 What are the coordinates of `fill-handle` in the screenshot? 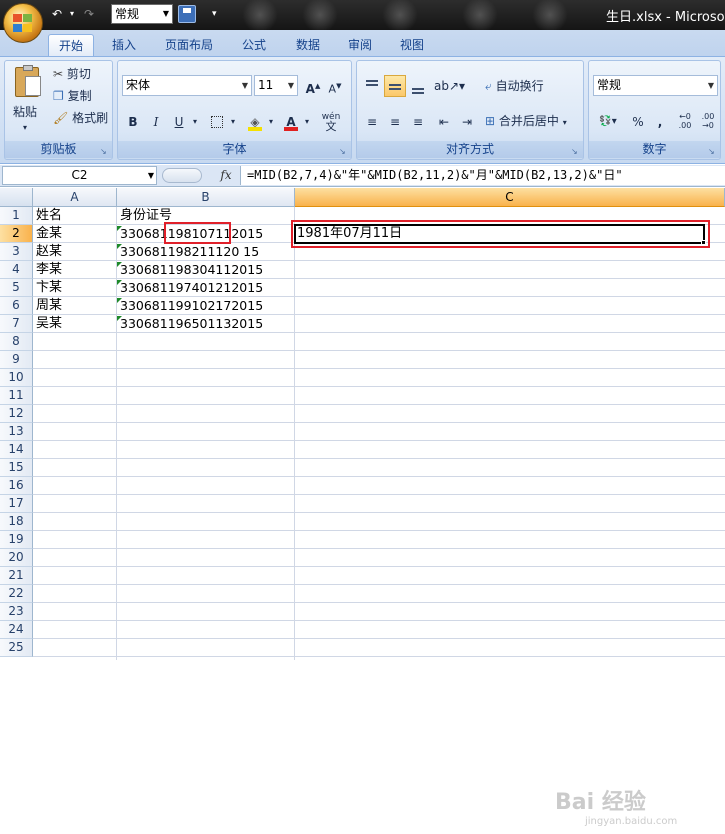 It's located at (703, 242).